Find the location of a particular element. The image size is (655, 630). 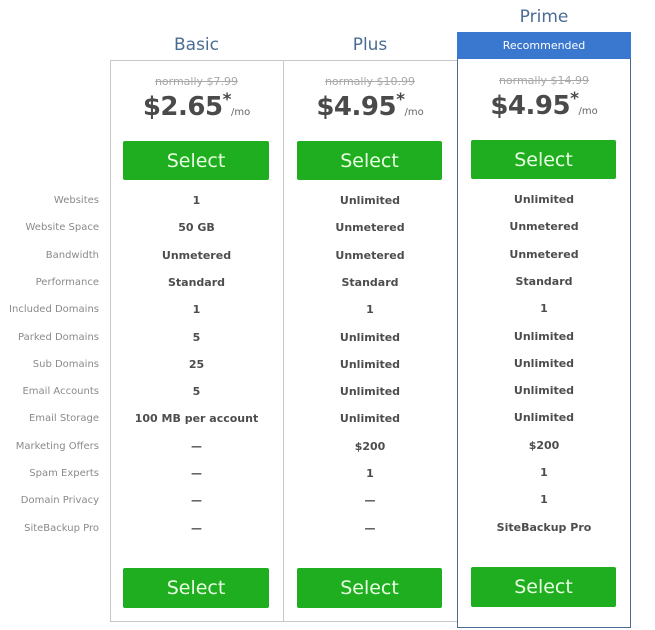

select-button-prime-top: Select is located at coordinates (543, 159).